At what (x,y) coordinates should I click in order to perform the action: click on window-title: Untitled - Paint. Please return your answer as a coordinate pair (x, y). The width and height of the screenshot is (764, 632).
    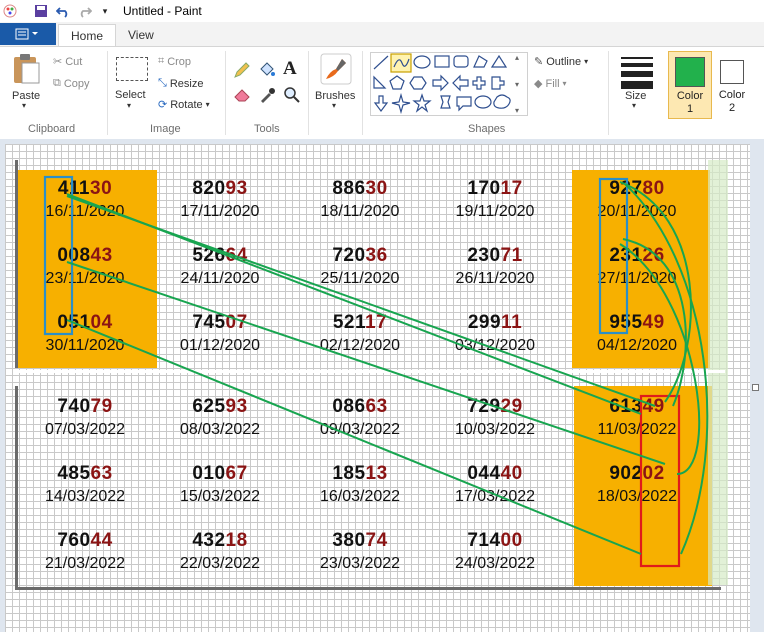
    Looking at the image, I should click on (162, 11).